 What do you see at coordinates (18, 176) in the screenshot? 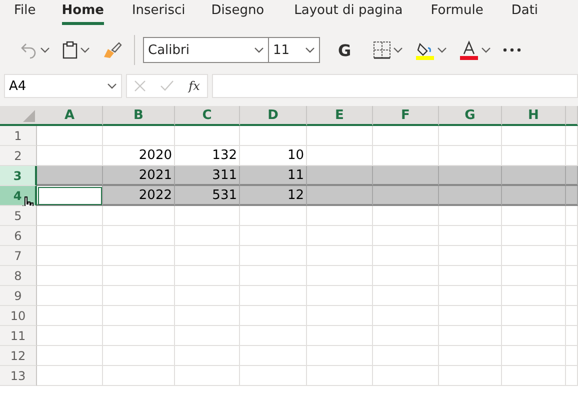
I see `row-header: 3` at bounding box center [18, 176].